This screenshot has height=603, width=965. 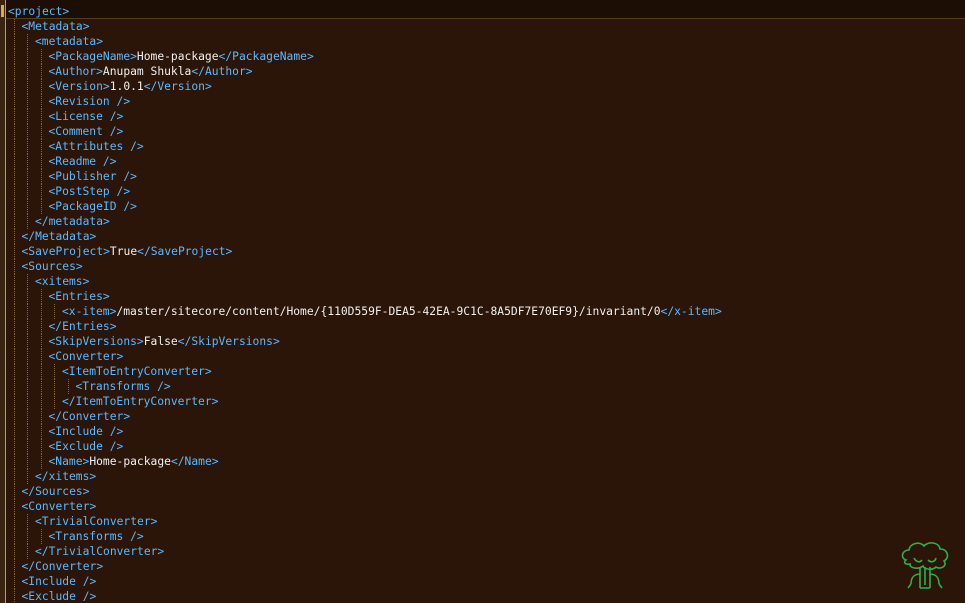 What do you see at coordinates (86, 131) in the screenshot?
I see `code-line-text: <Comment />` at bounding box center [86, 131].